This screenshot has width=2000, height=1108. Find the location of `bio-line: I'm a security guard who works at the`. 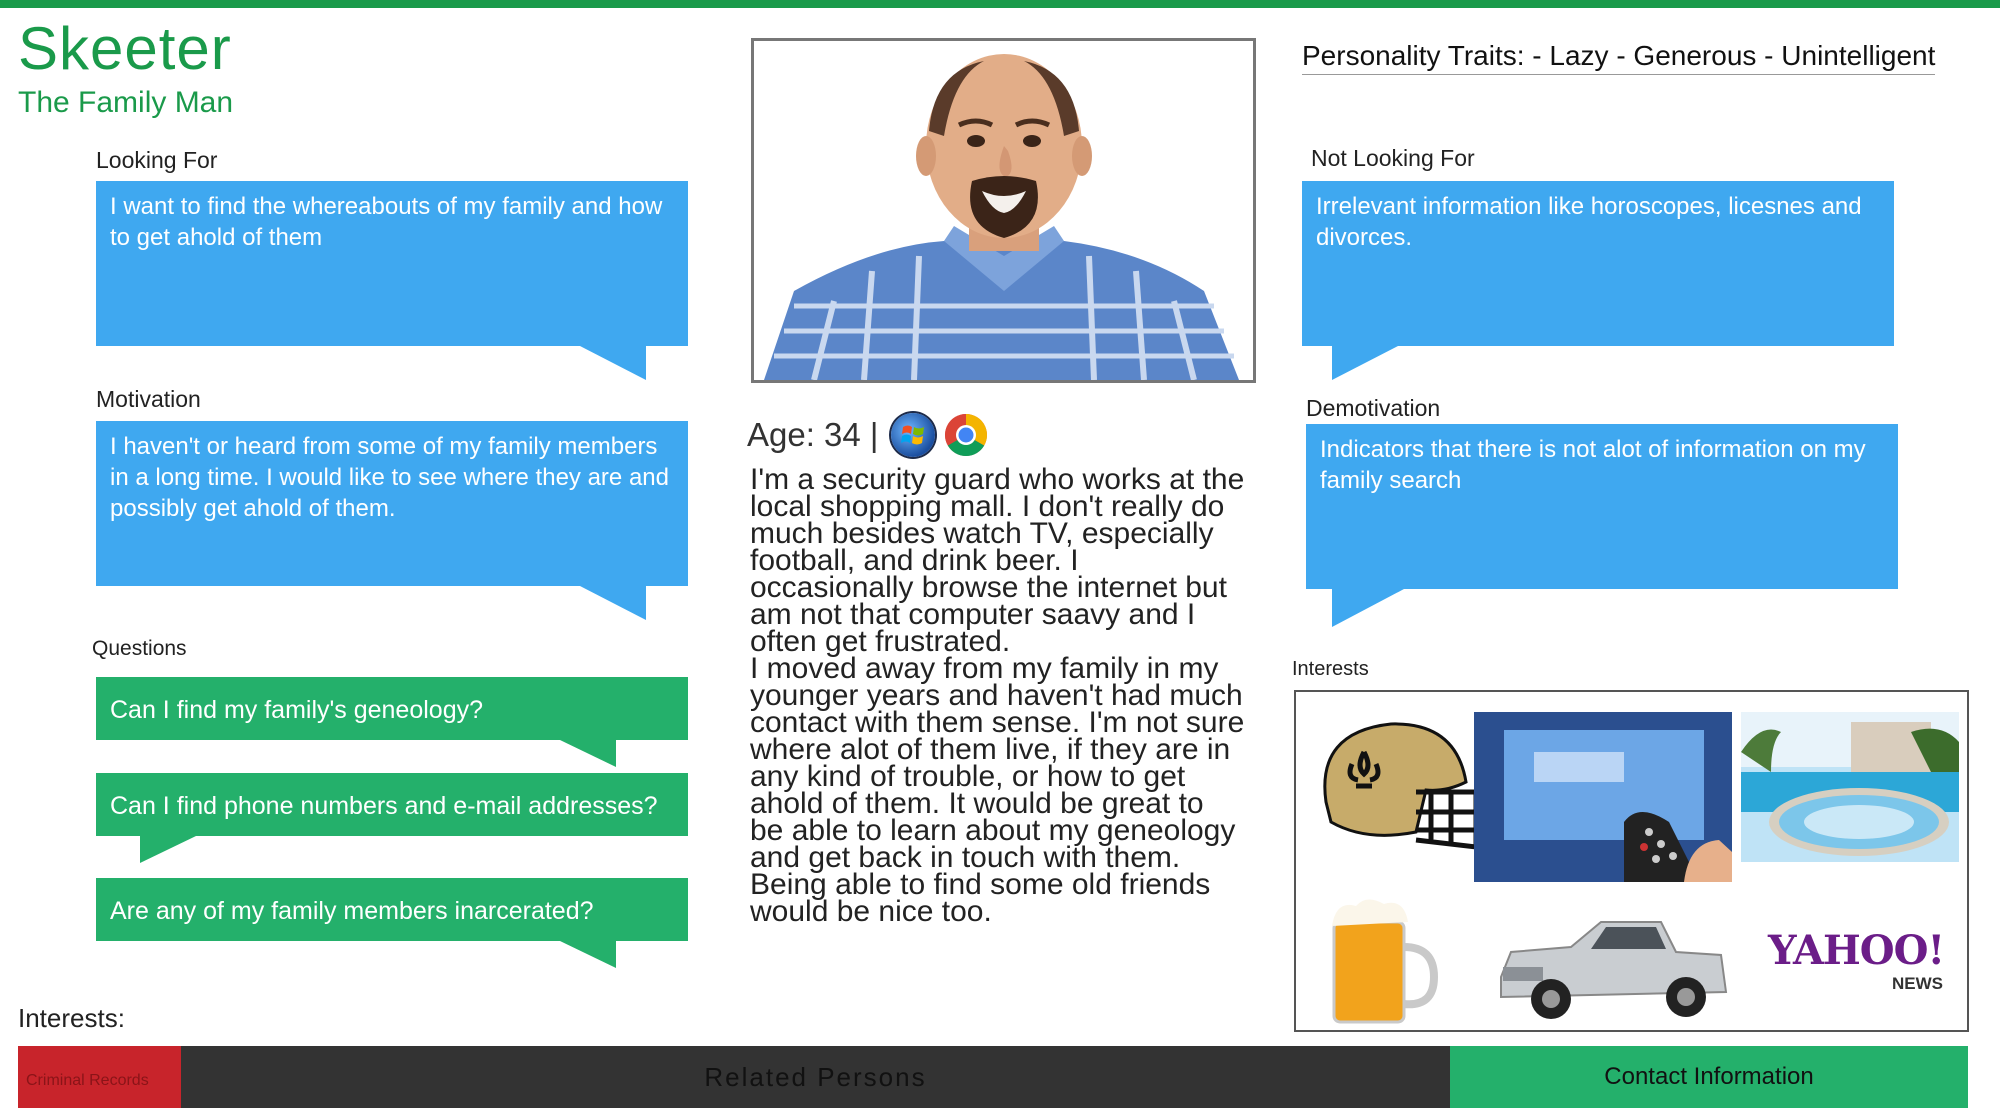

bio-line: I'm a security guard who works at the is located at coordinates (997, 479).